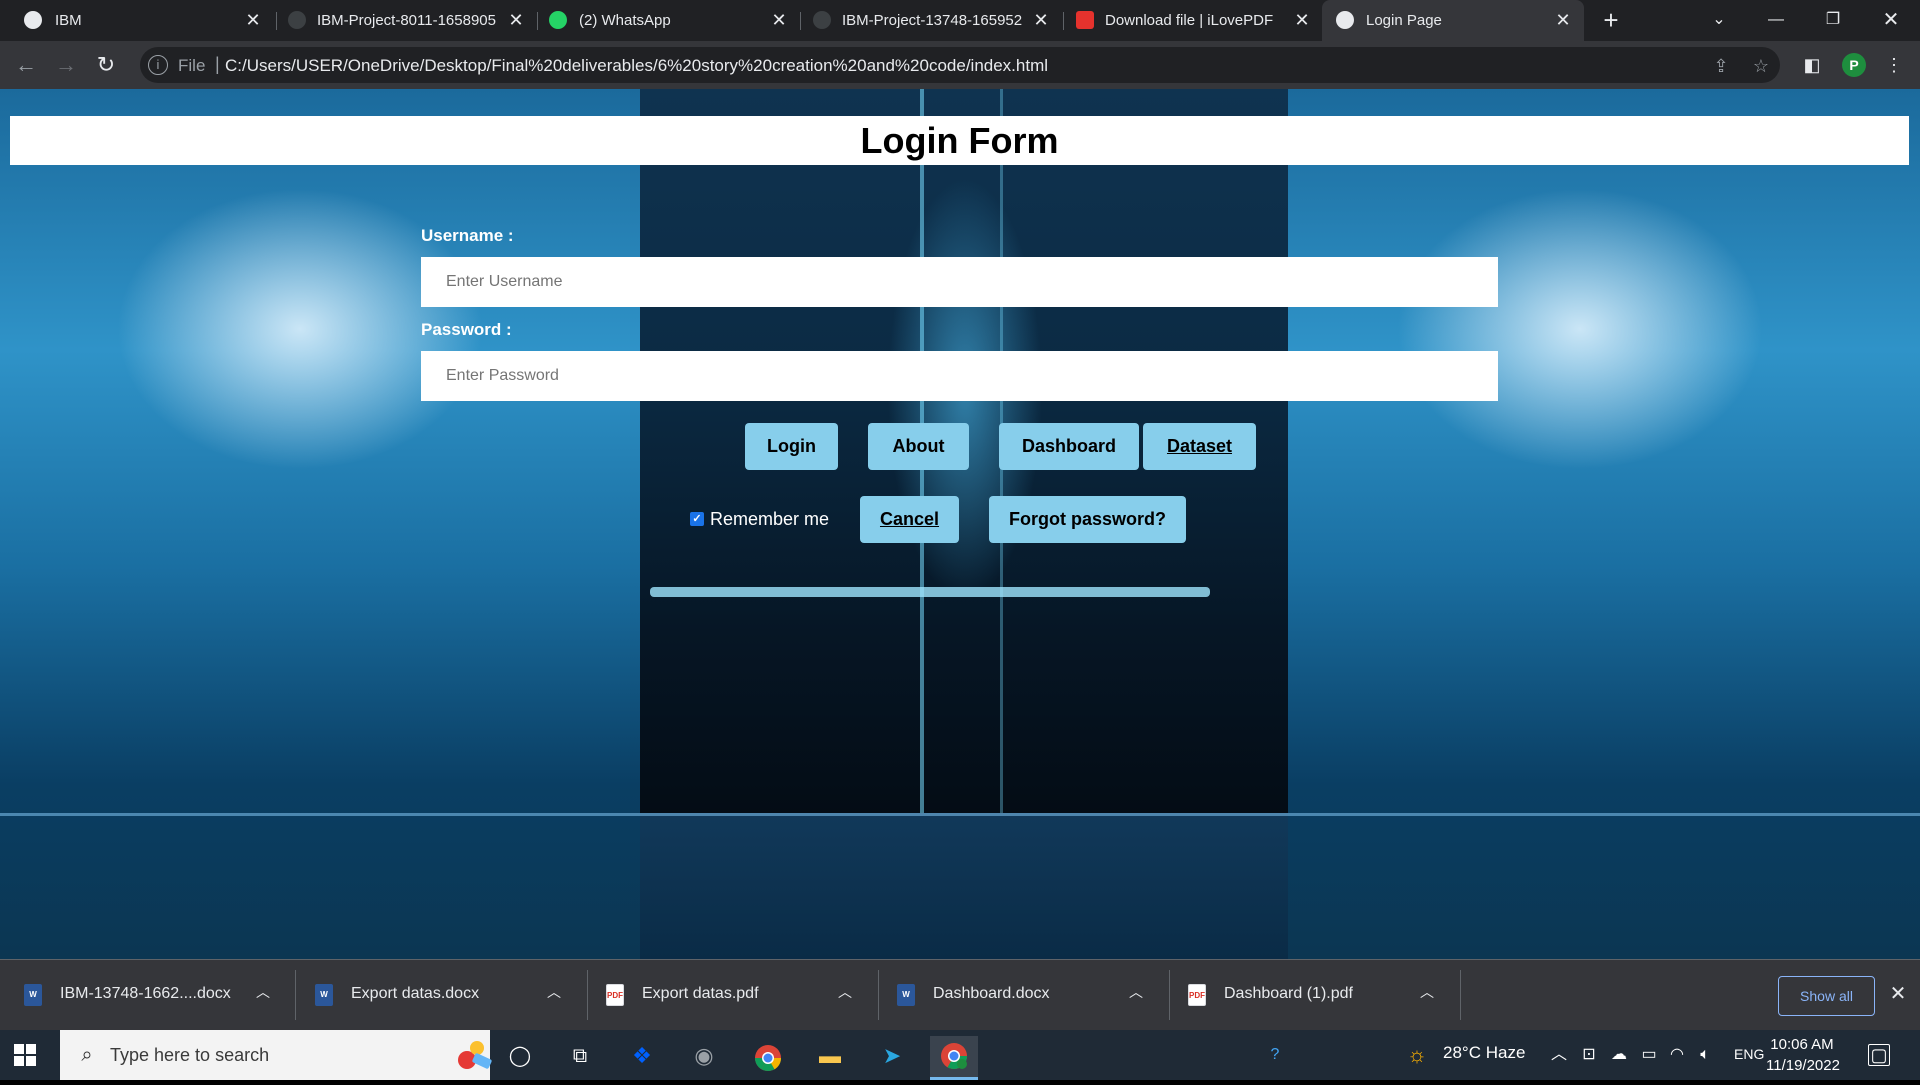  I want to click on clock: 10:06 AM 11/19/2022, so click(1803, 1055).